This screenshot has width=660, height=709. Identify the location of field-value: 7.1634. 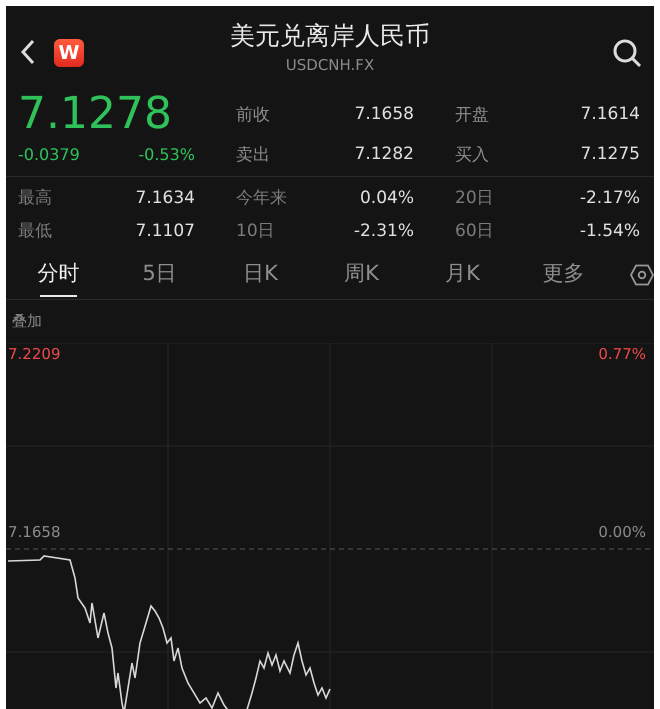
(165, 198).